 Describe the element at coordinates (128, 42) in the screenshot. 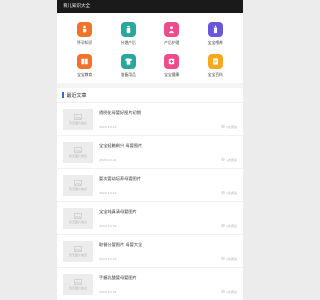

I see `category-label: 分娩产后` at that location.